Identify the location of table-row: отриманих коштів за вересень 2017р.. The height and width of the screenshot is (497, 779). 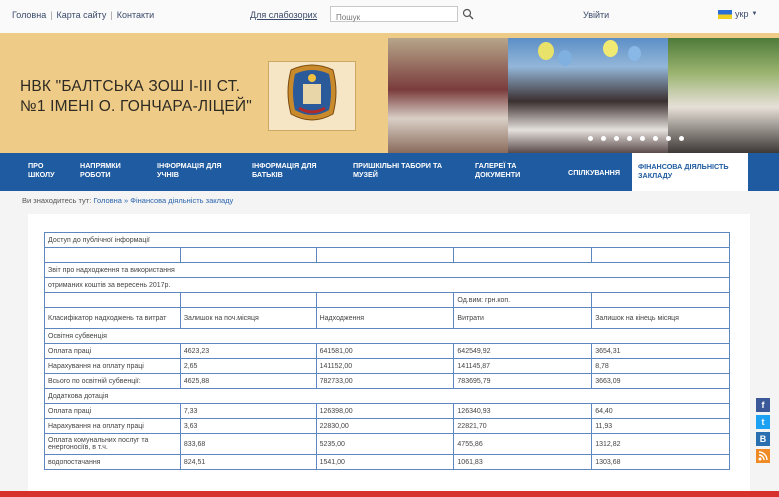
(387, 285).